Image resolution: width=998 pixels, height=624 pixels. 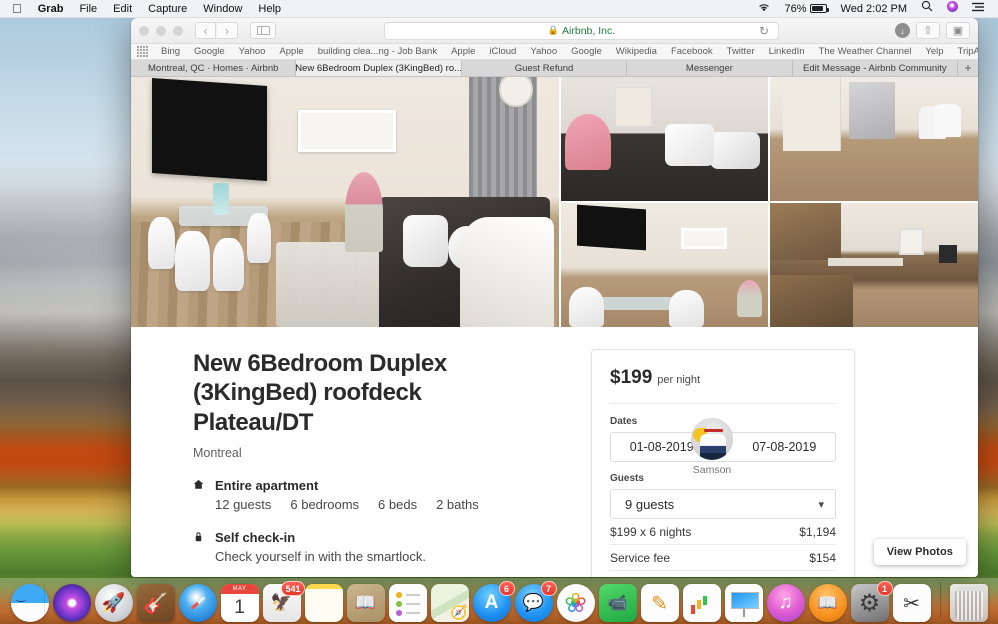 What do you see at coordinates (29, 603) in the screenshot?
I see `dock-item-finder` at bounding box center [29, 603].